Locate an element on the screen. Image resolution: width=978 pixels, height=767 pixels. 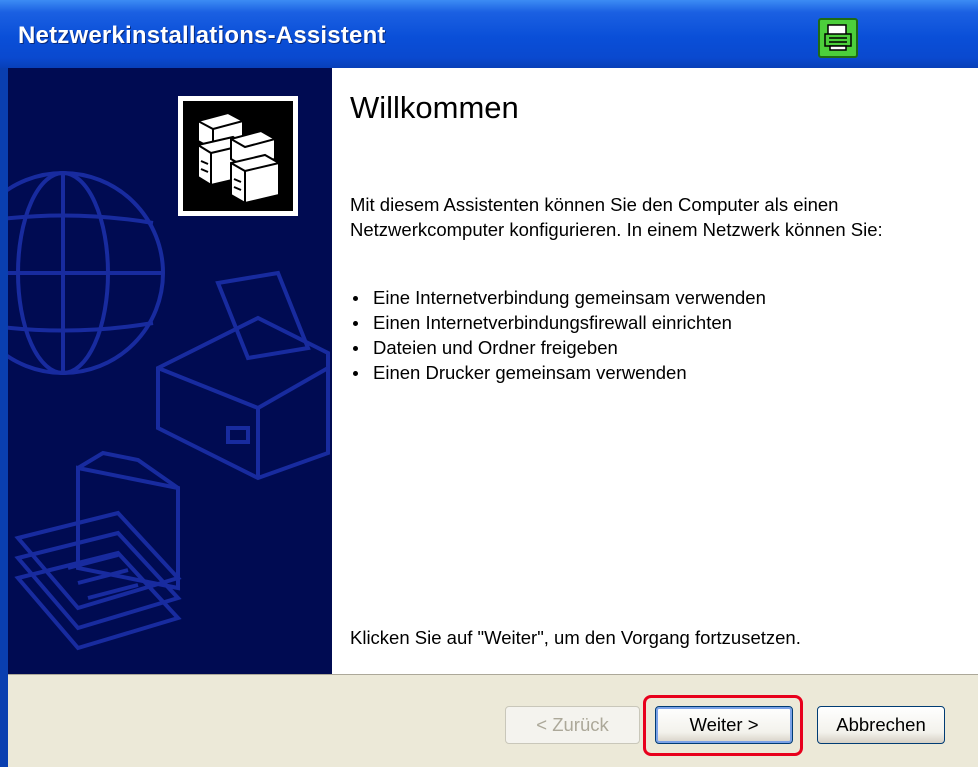
page-title: Willkommen is located at coordinates (434, 107).